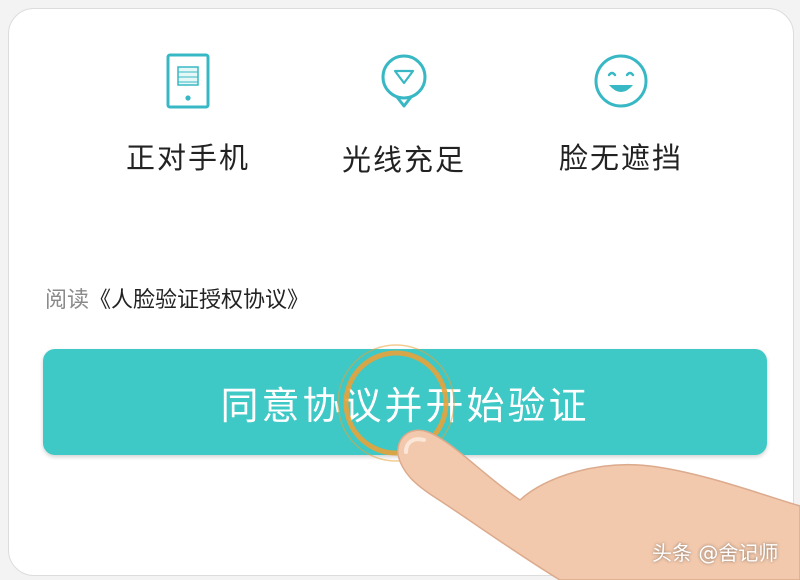 This screenshot has height=580, width=800. I want to click on agreement-link: 《人脸验证授权协议》, so click(199, 300).